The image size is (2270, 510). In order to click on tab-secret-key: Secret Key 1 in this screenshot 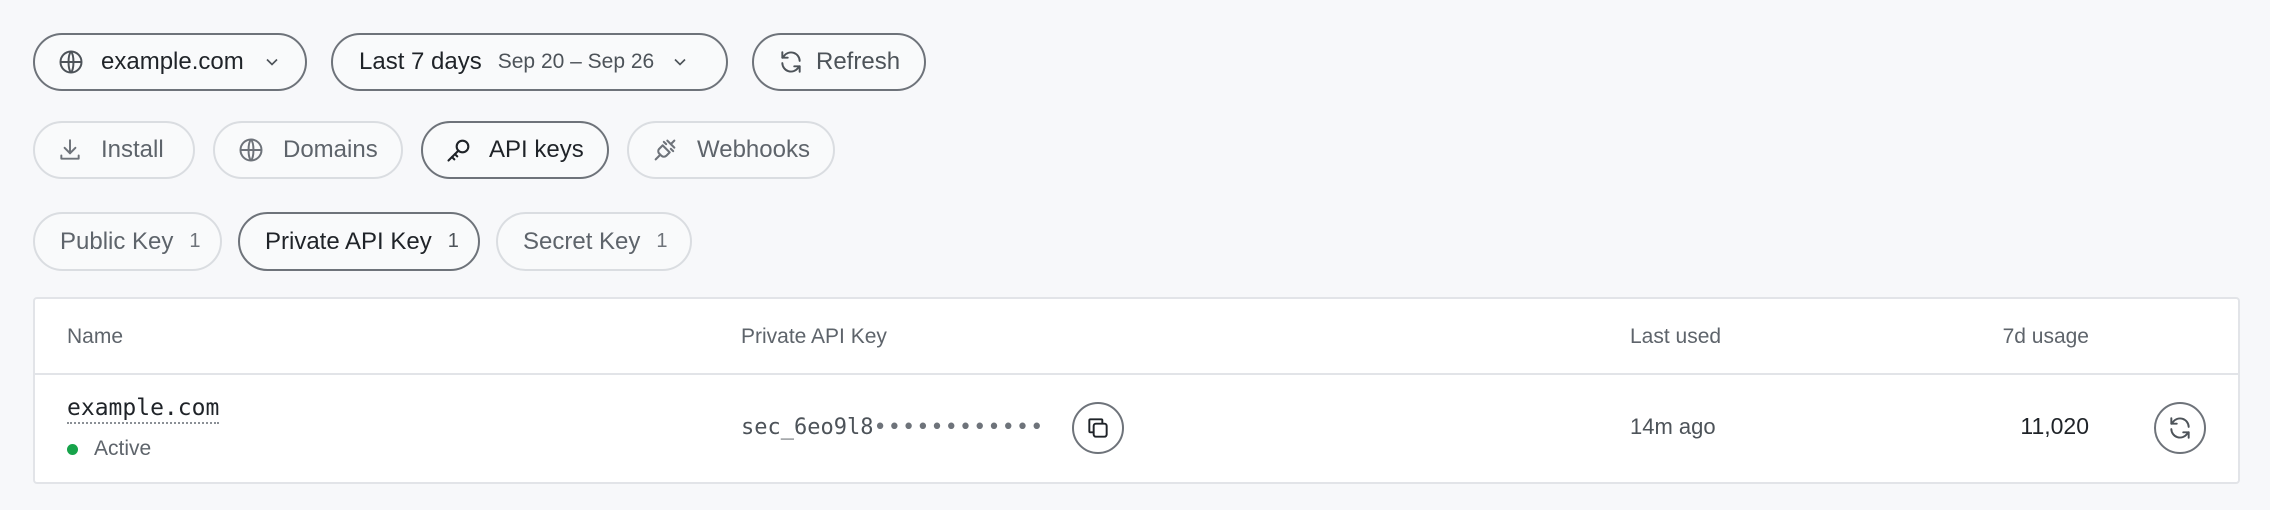, I will do `click(594, 241)`.